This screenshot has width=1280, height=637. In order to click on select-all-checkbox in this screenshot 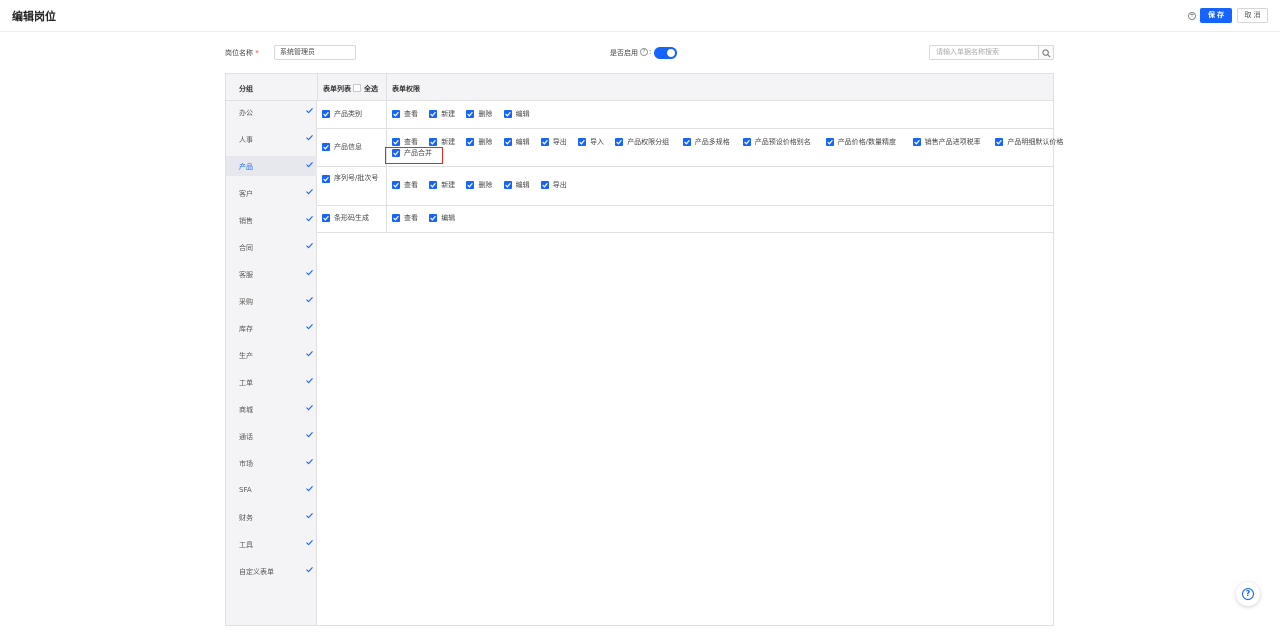, I will do `click(357, 88)`.